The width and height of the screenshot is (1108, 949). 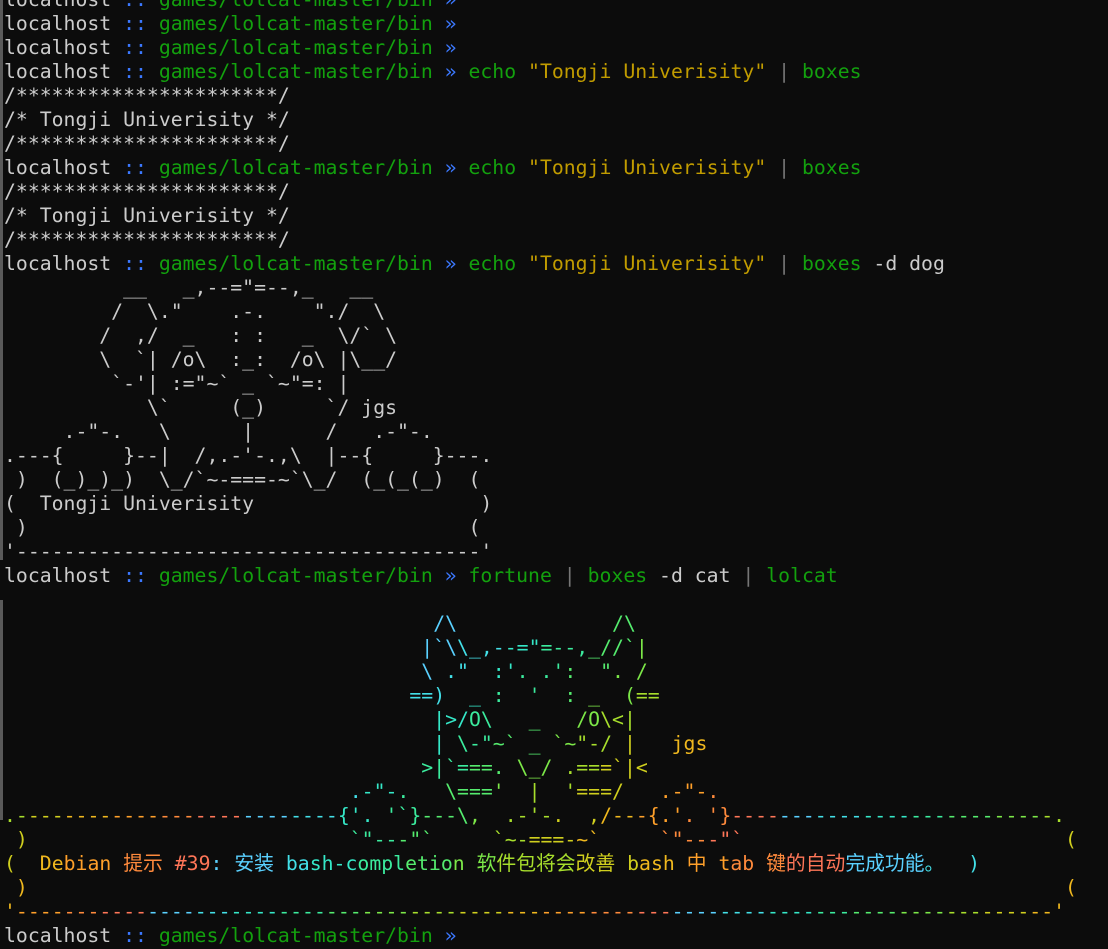 I want to click on prompt-arrow: », so click(x=450, y=23).